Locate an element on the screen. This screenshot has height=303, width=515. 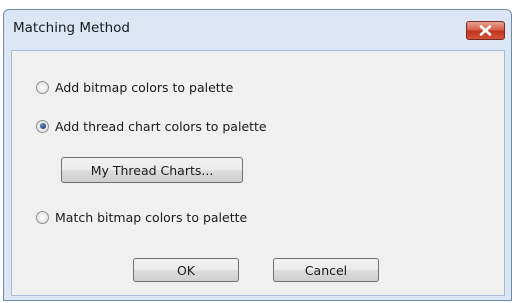
option-add-bitmap-colors: Add bitmap colors to palette is located at coordinates (134, 87).